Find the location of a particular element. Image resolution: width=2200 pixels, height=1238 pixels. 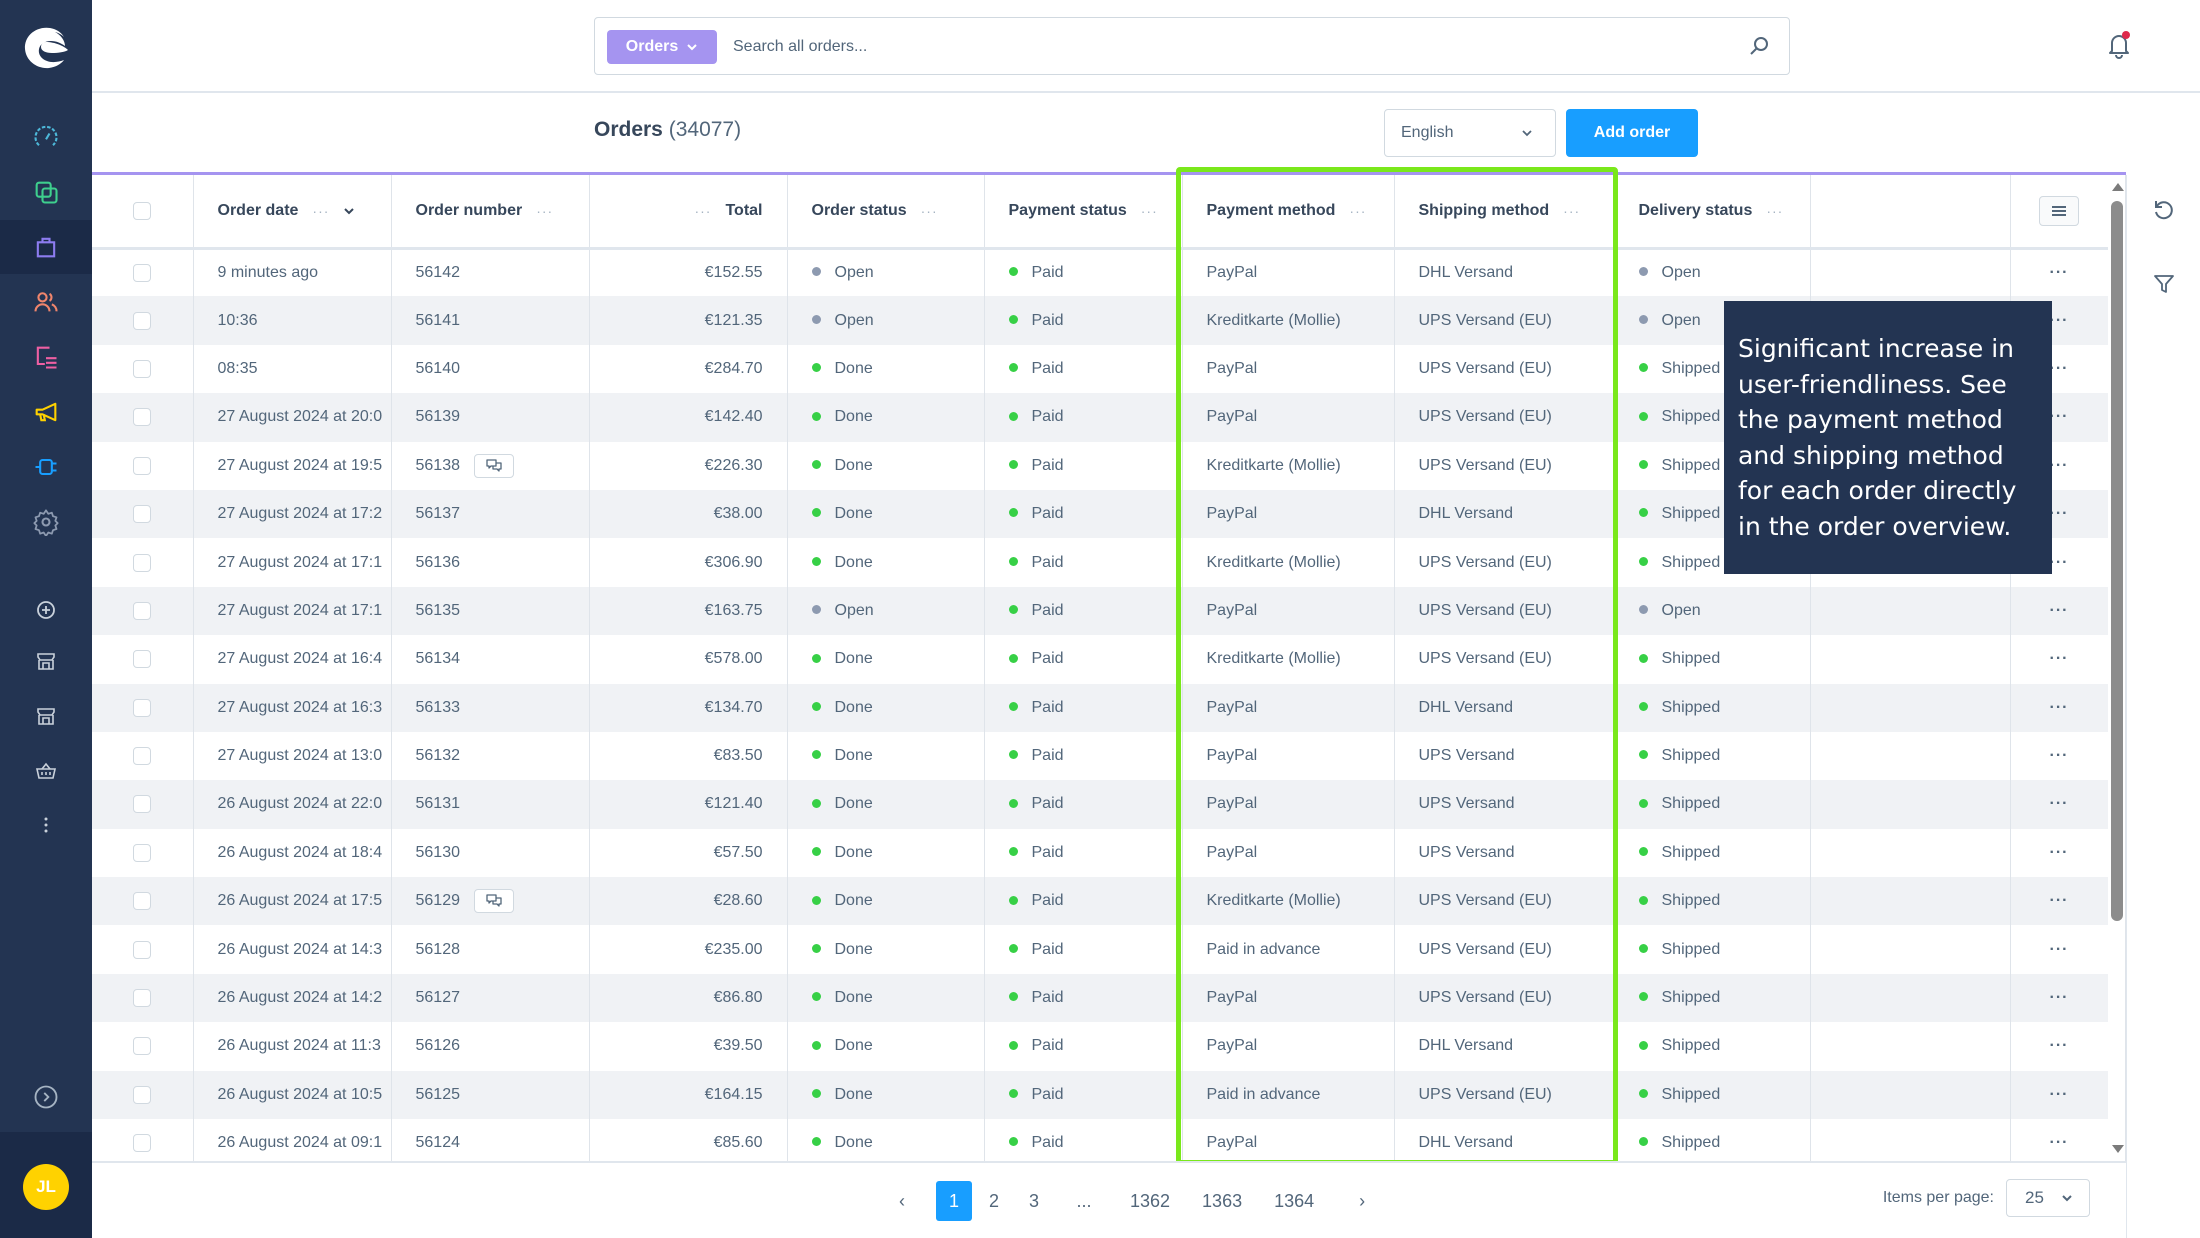

column-header-delivery-status: Delivery status ··· is located at coordinates (1712, 212).